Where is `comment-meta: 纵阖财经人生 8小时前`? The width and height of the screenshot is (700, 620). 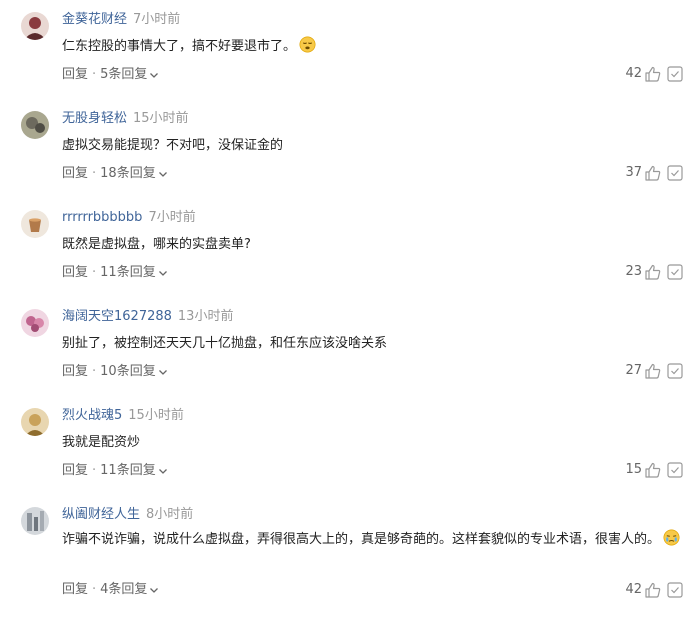 comment-meta: 纵阖财经人生 8小时前 is located at coordinates (127, 515).